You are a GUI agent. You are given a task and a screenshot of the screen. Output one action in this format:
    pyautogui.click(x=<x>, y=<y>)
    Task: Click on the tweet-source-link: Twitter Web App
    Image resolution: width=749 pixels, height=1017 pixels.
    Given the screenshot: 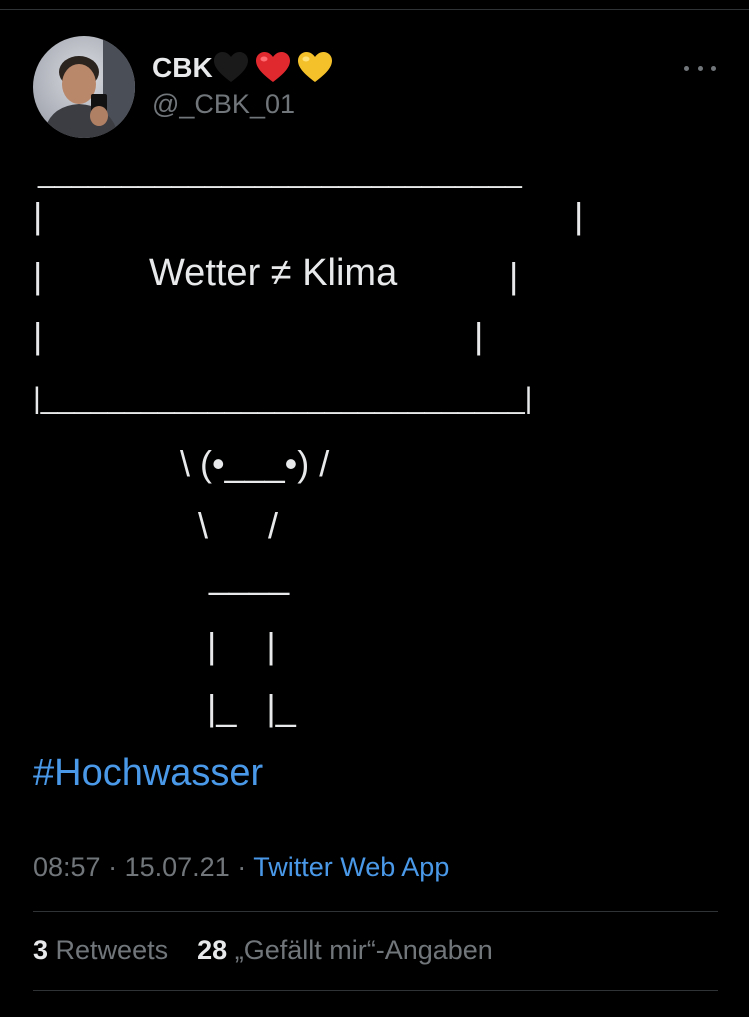 What is the action you would take?
    pyautogui.click(x=351, y=867)
    